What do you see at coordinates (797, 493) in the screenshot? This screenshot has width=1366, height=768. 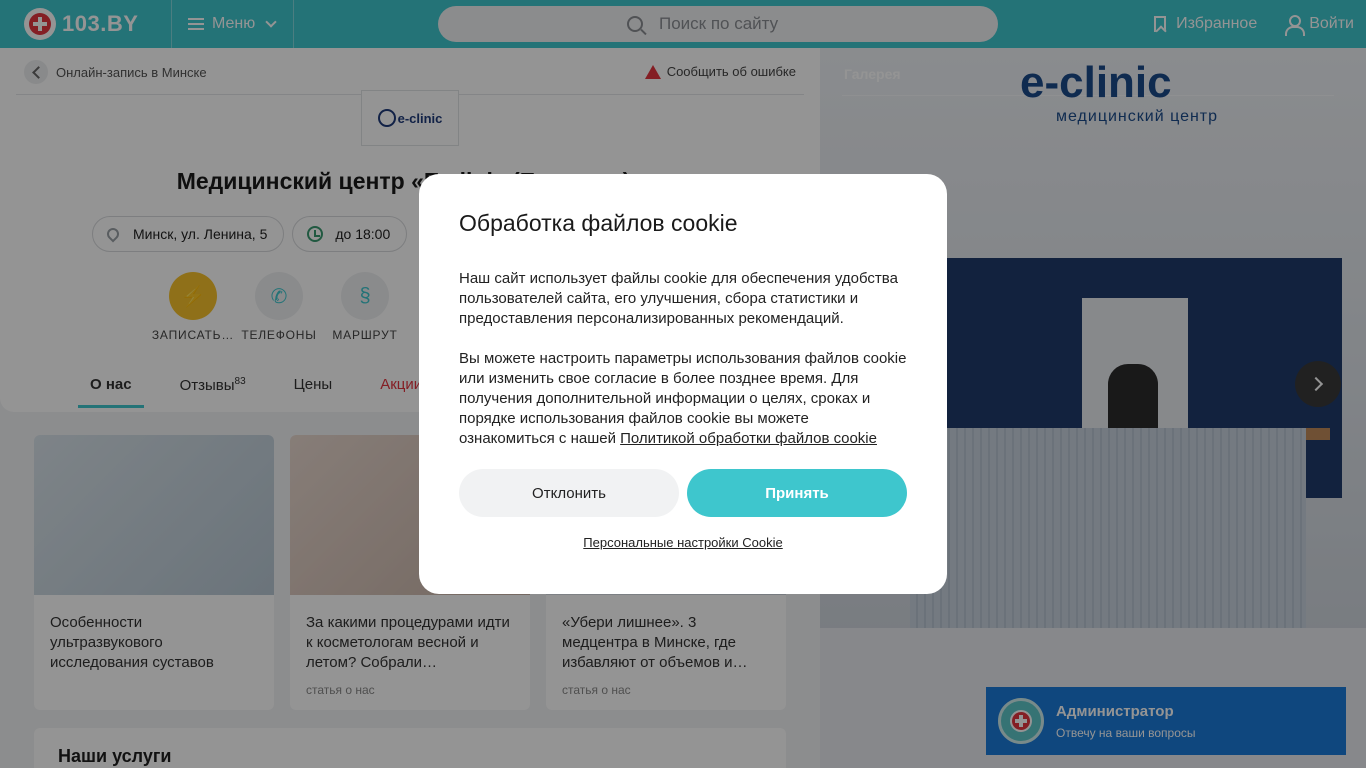 I see `accept-button: Принять` at bounding box center [797, 493].